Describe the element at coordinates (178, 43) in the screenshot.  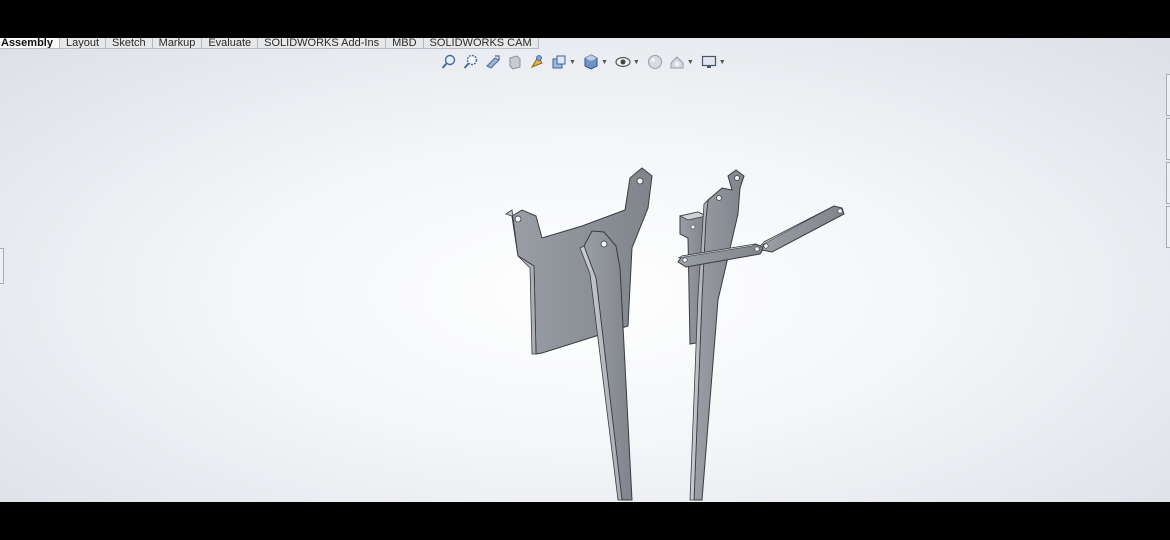
I see `tab-markup: Markup` at that location.